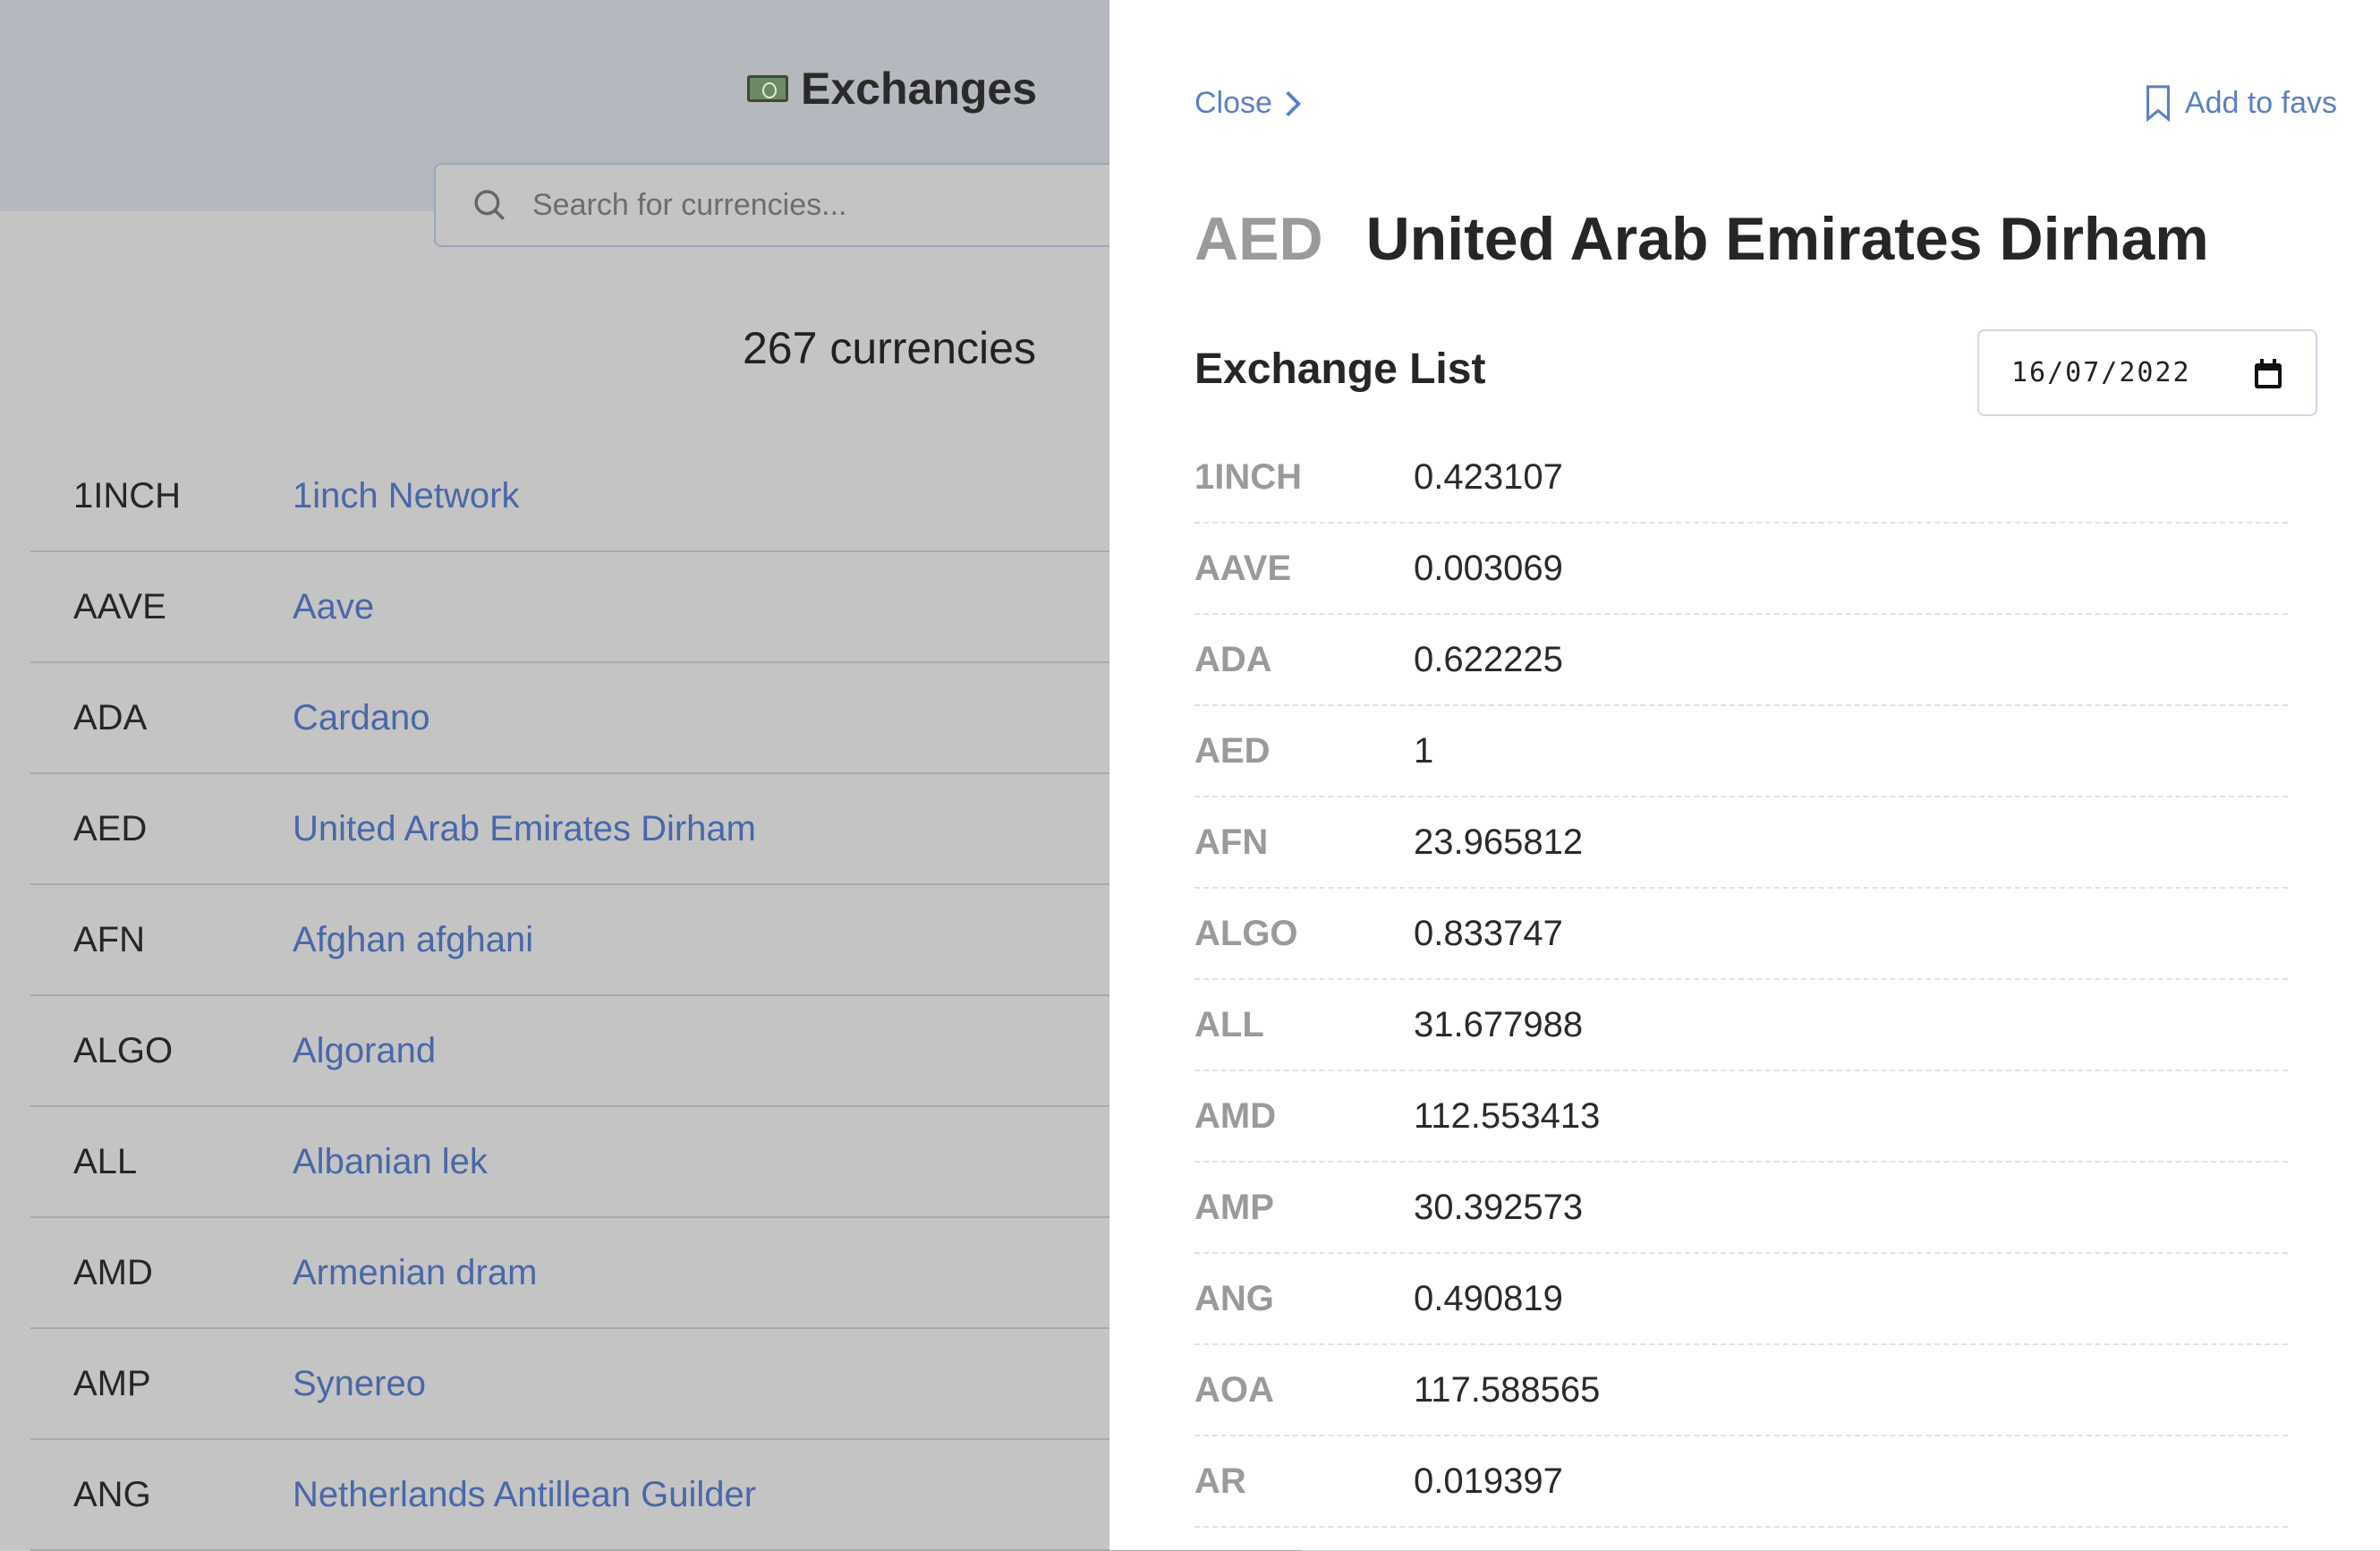 The width and height of the screenshot is (2380, 1551). Describe the element at coordinates (110, 828) in the screenshot. I see `currency-row-code: AED` at that location.